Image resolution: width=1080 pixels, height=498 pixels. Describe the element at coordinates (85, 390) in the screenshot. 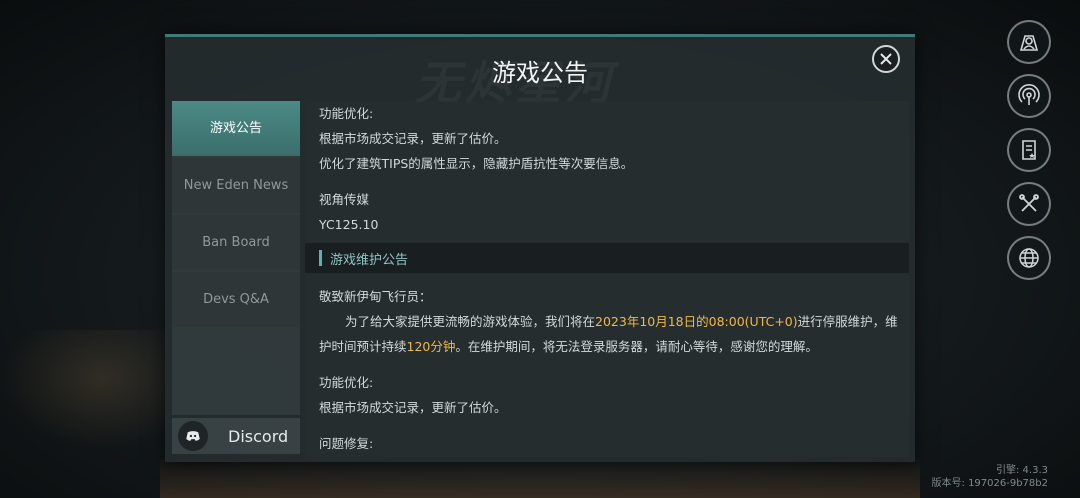

I see `background-glow` at that location.